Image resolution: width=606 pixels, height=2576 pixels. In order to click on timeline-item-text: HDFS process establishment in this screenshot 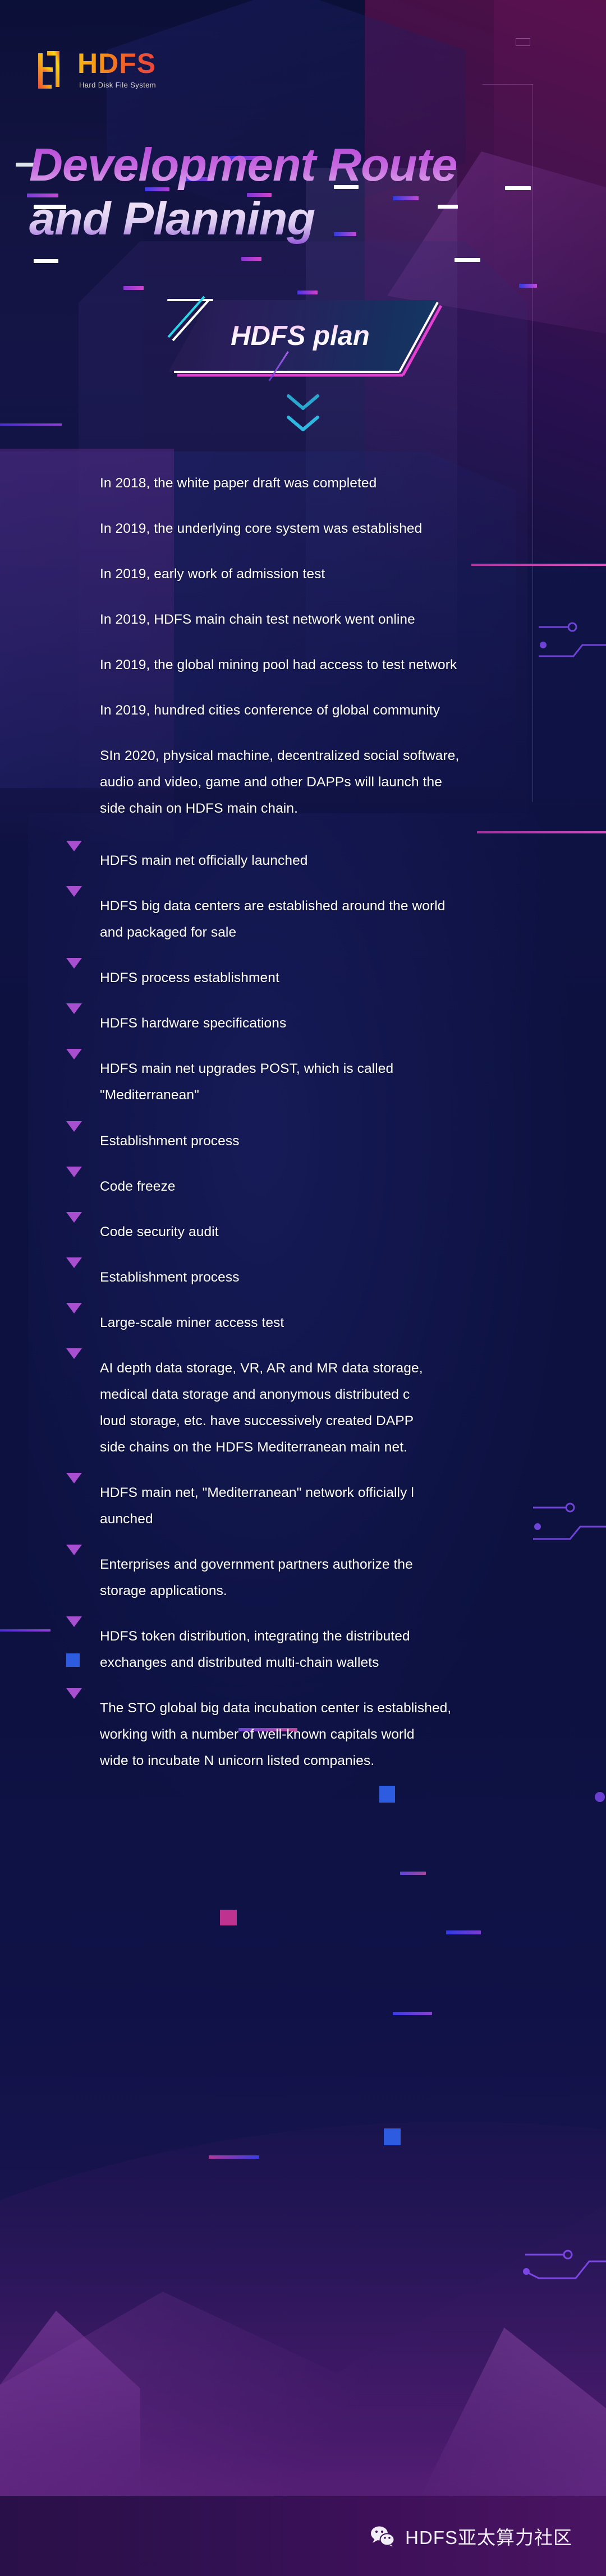, I will do `click(189, 978)`.